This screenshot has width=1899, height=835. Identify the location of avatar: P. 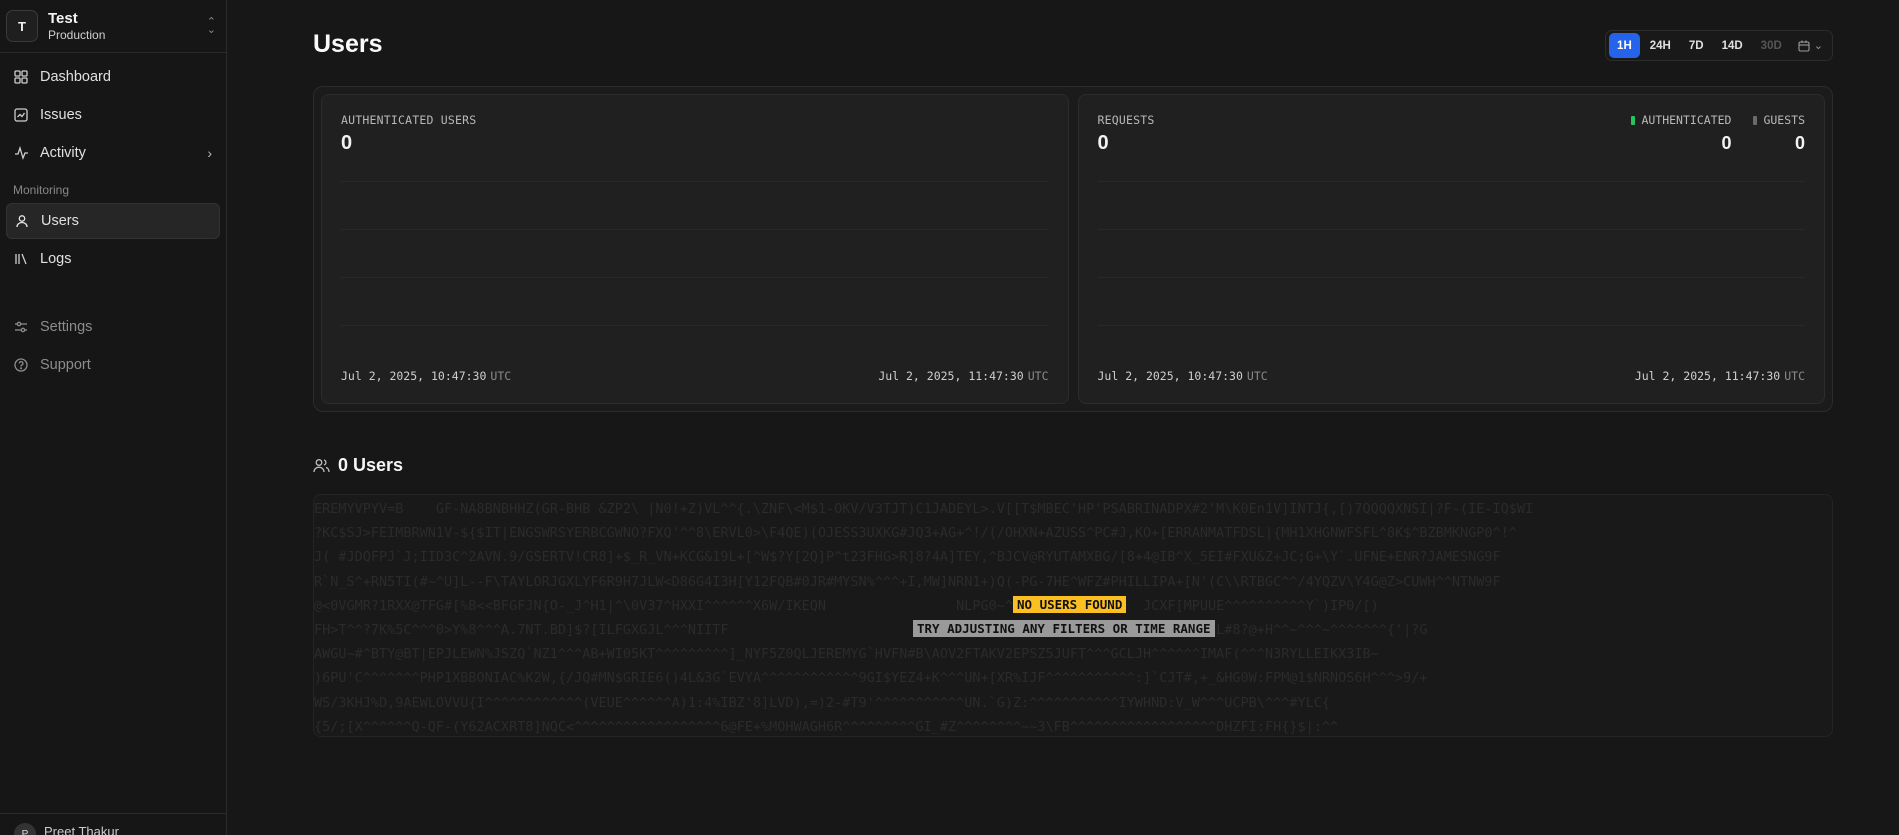
(25, 829).